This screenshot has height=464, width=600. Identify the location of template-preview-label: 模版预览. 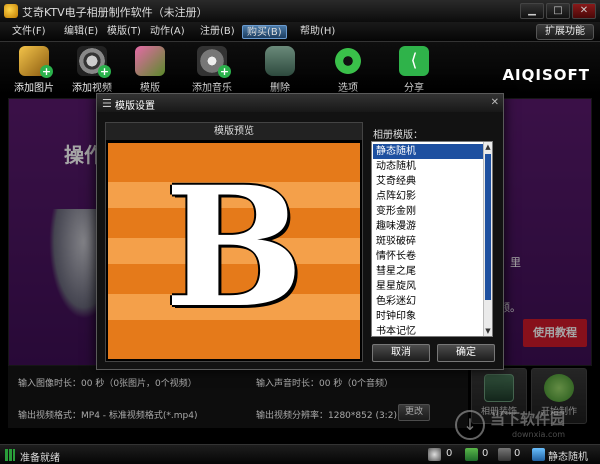
(234, 131).